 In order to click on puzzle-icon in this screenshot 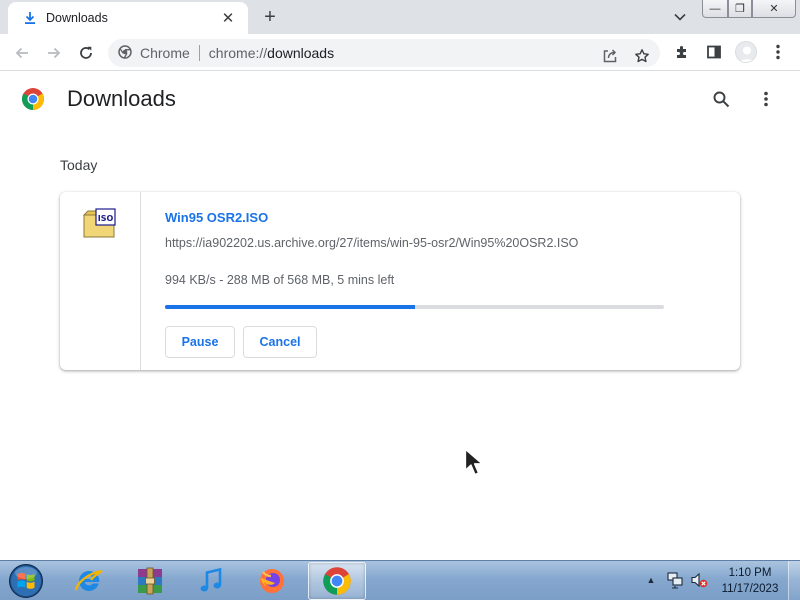, I will do `click(681, 52)`.